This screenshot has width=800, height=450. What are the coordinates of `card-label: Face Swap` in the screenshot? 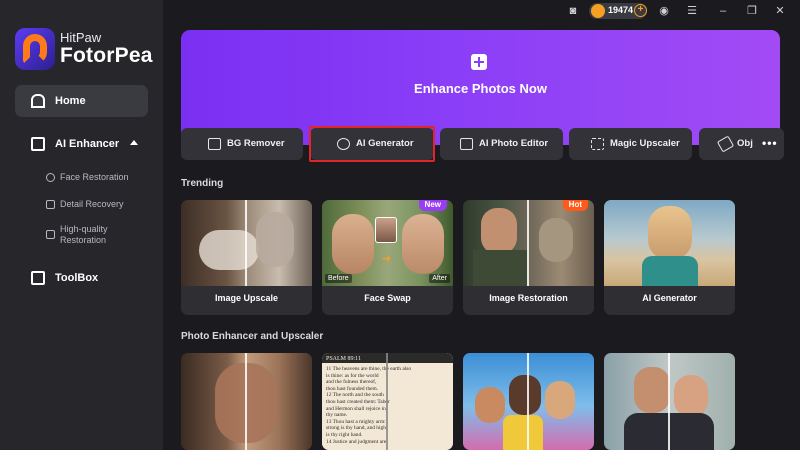 It's located at (387, 298).